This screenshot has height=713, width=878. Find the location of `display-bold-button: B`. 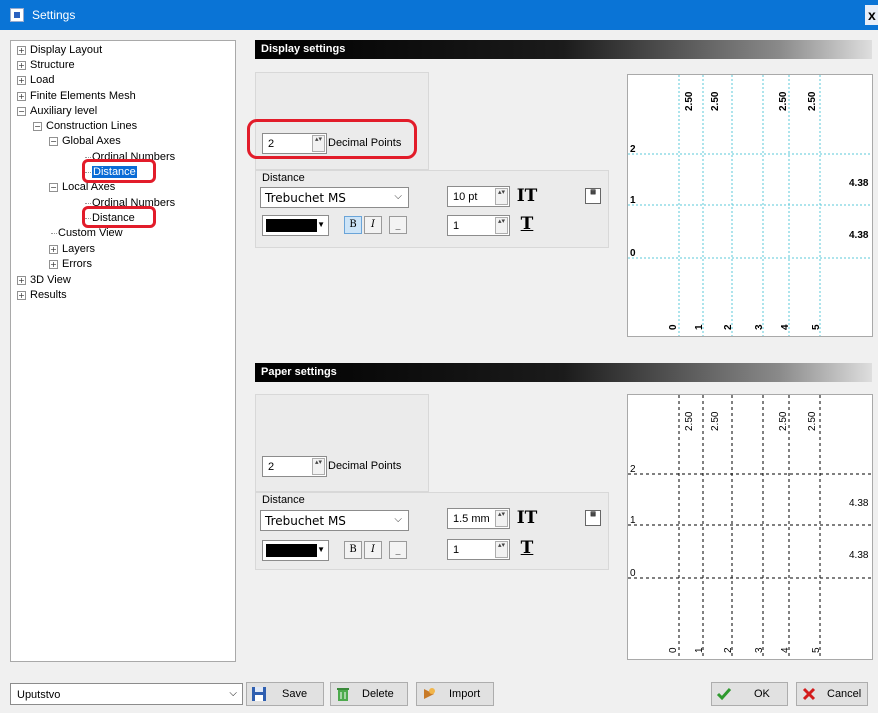

display-bold-button: B is located at coordinates (353, 225).